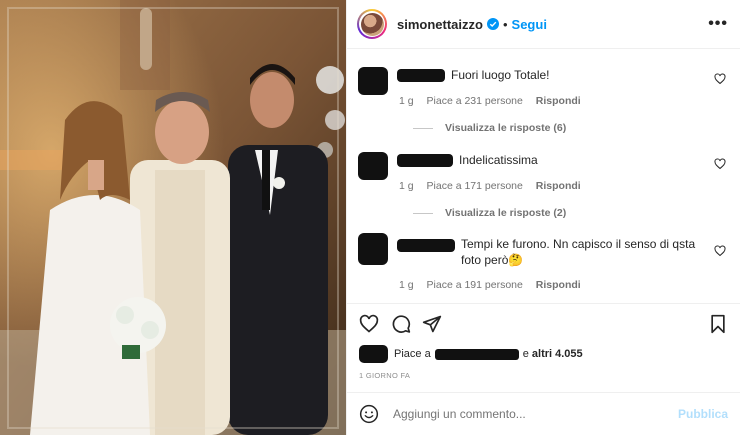 The width and height of the screenshot is (740, 435). I want to click on share-send-icon, so click(432, 324).